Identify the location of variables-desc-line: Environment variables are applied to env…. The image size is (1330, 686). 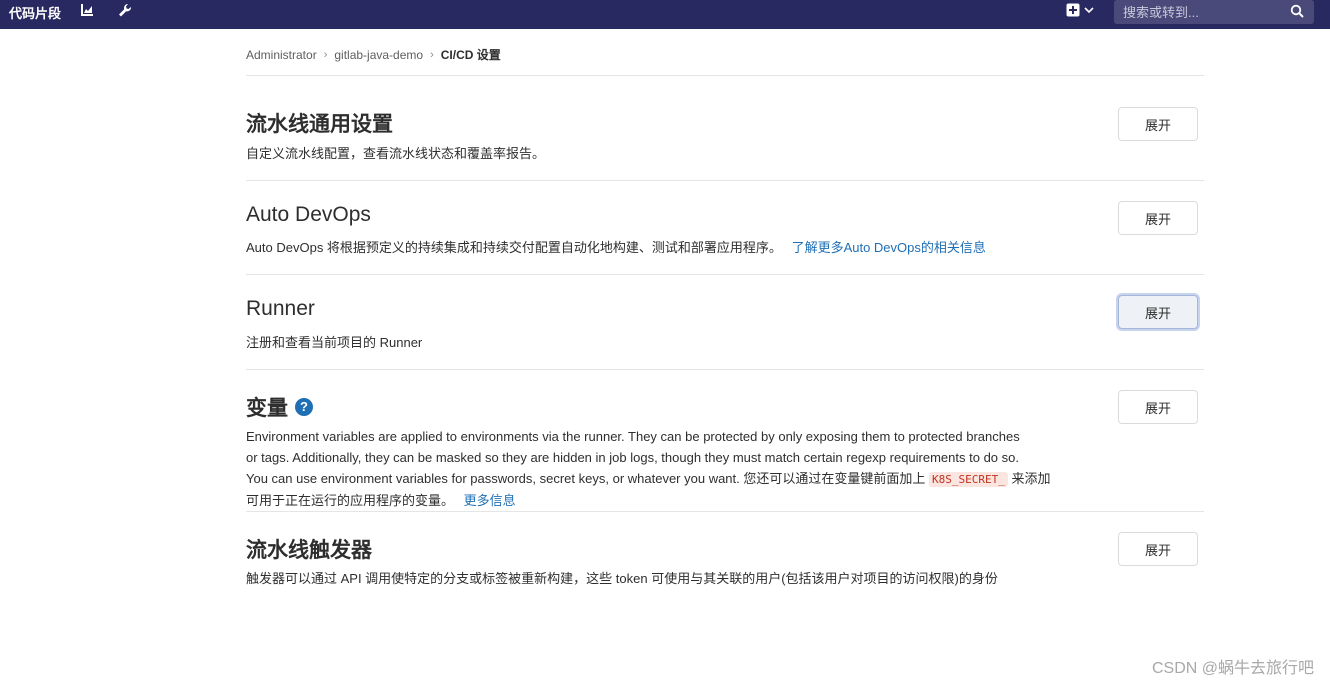
(633, 436).